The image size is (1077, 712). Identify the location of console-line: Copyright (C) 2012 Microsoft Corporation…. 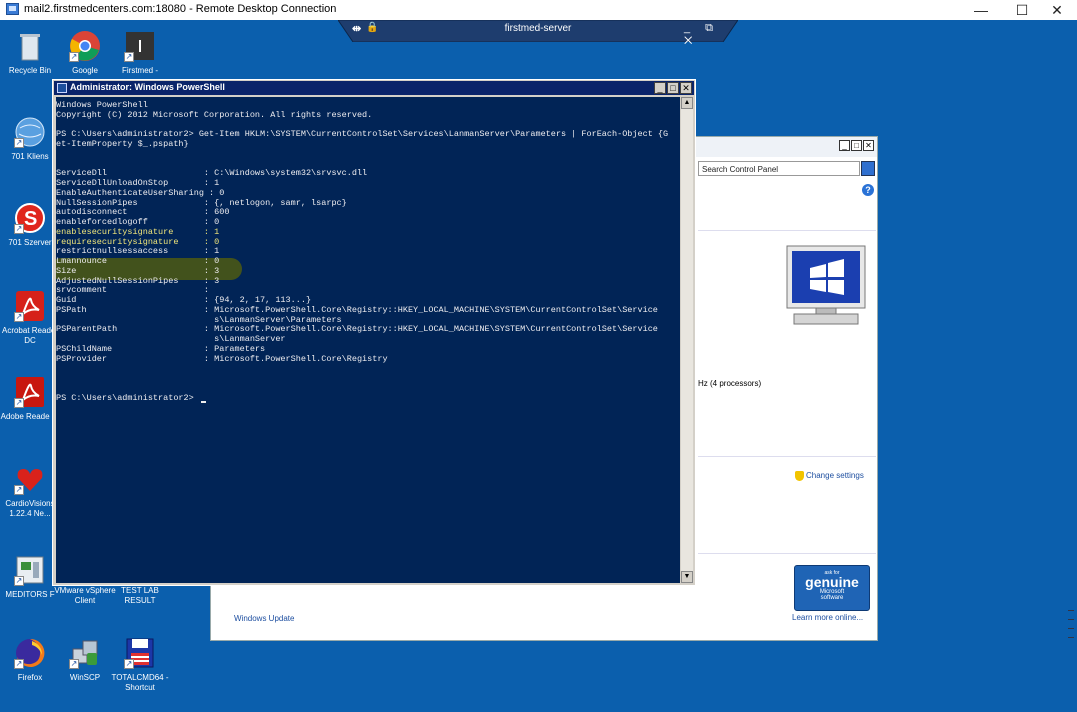
(214, 114).